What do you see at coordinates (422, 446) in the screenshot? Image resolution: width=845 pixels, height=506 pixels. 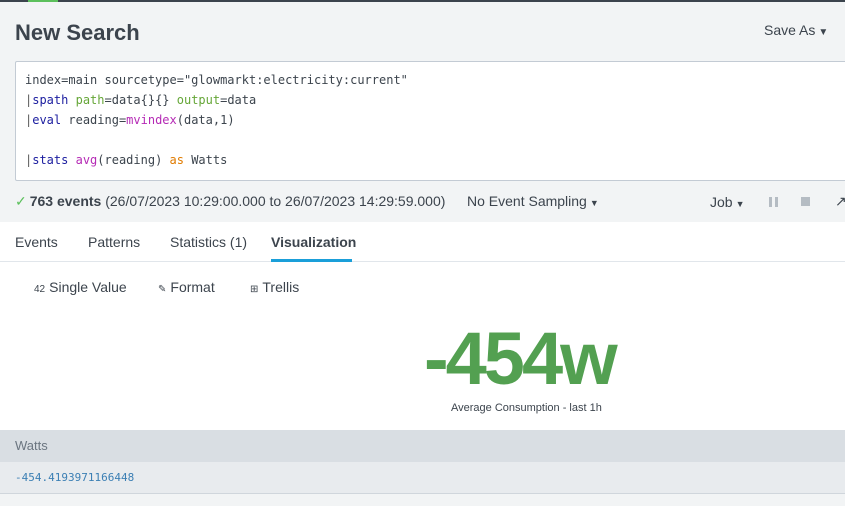 I see `table-header: Watts` at bounding box center [422, 446].